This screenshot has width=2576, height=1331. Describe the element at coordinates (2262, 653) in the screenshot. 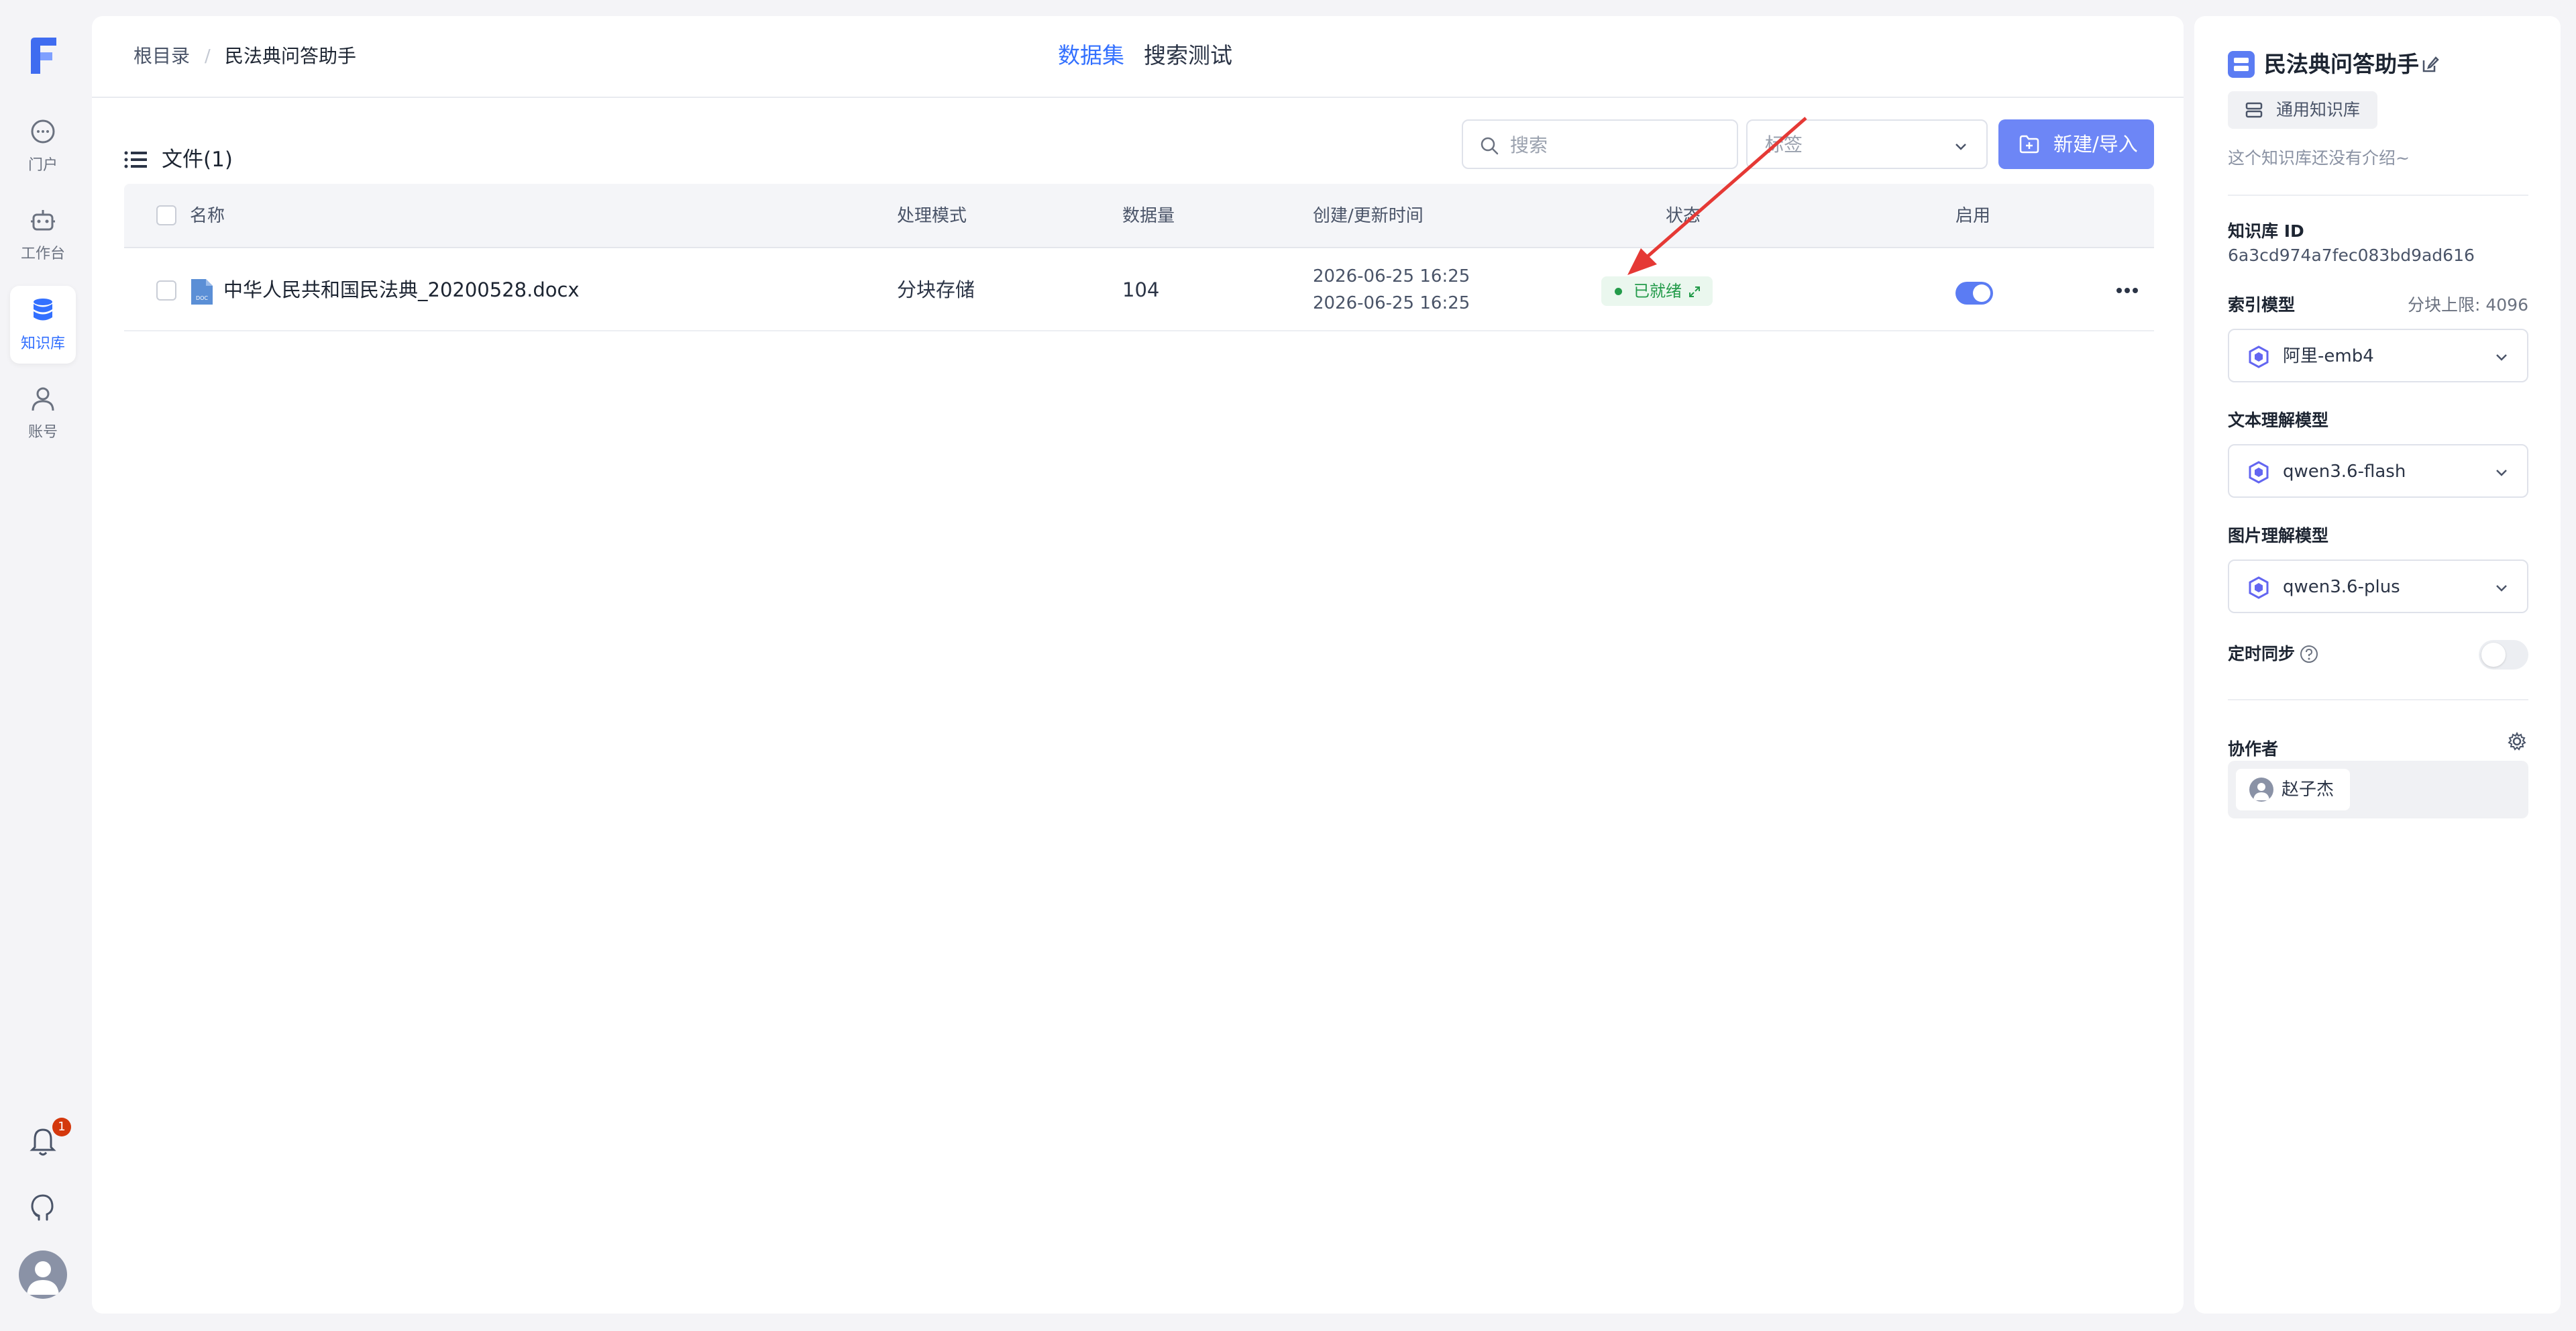

I see `sync-label: 定时同步` at that location.